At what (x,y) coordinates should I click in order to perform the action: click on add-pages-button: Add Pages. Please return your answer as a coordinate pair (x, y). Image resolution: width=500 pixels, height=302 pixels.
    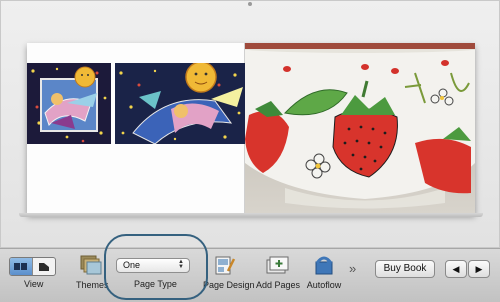
    Looking at the image, I should click on (278, 272).